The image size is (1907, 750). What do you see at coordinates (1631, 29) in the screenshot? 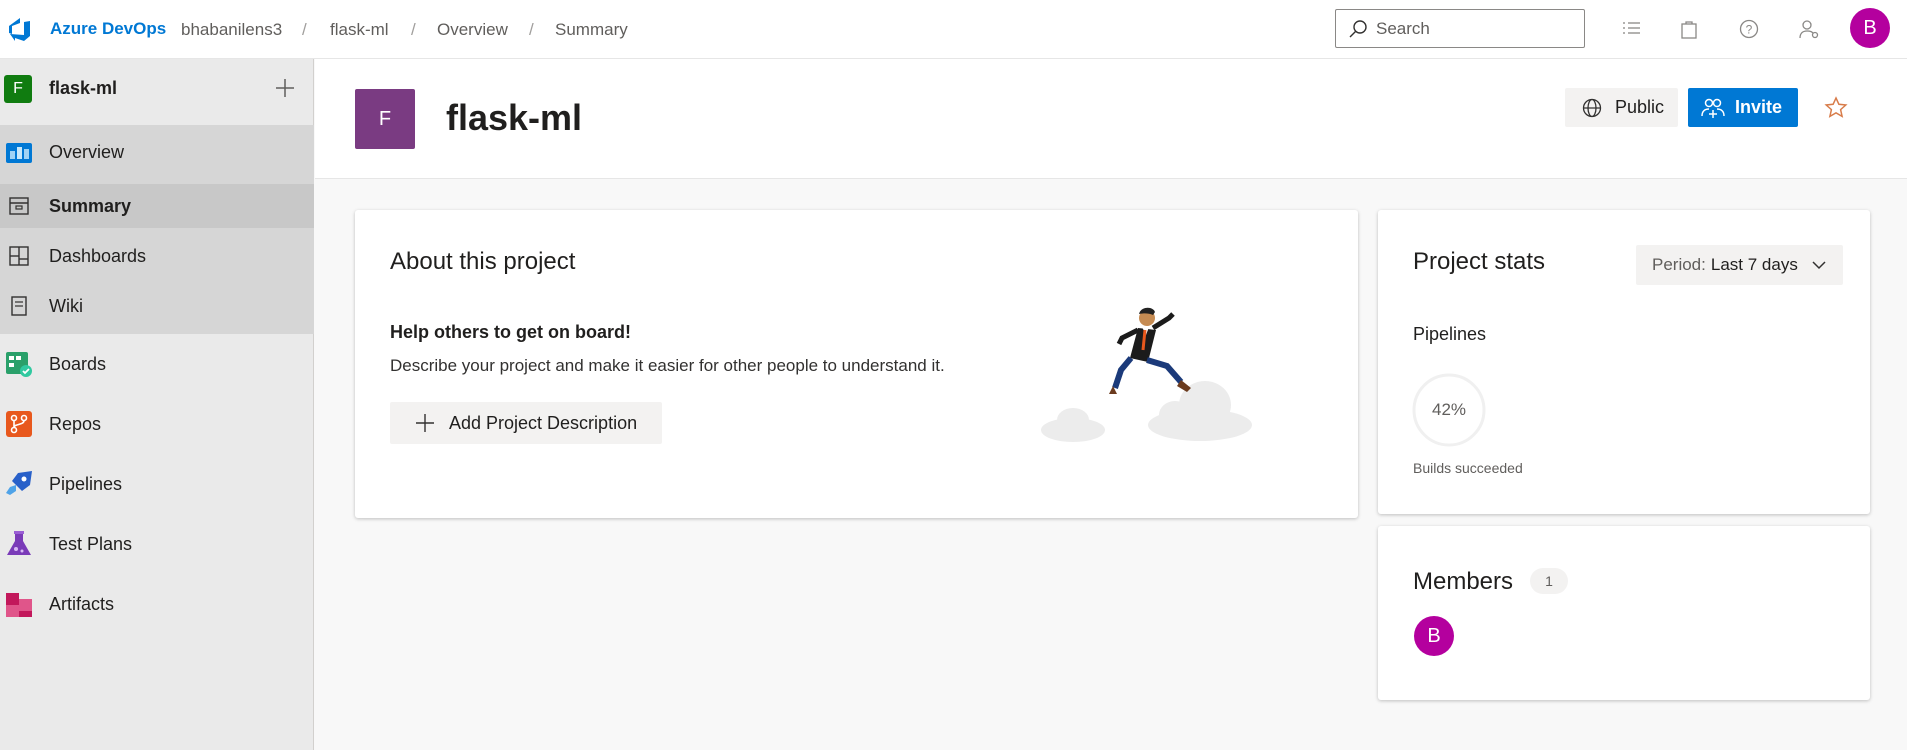
I see `task-list-icon` at bounding box center [1631, 29].